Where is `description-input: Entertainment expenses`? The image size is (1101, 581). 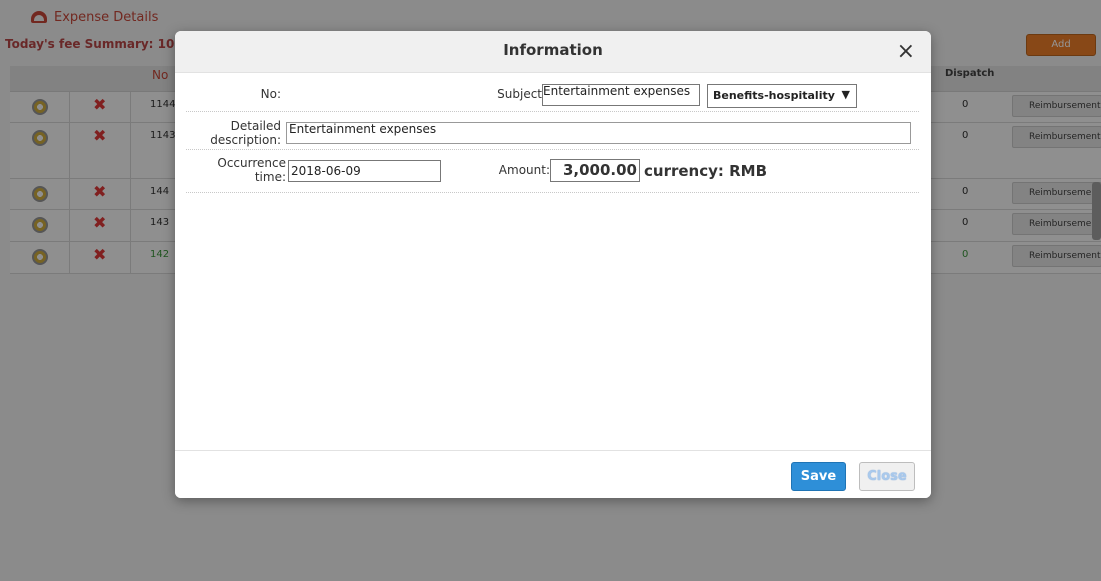 description-input: Entertainment expenses is located at coordinates (598, 133).